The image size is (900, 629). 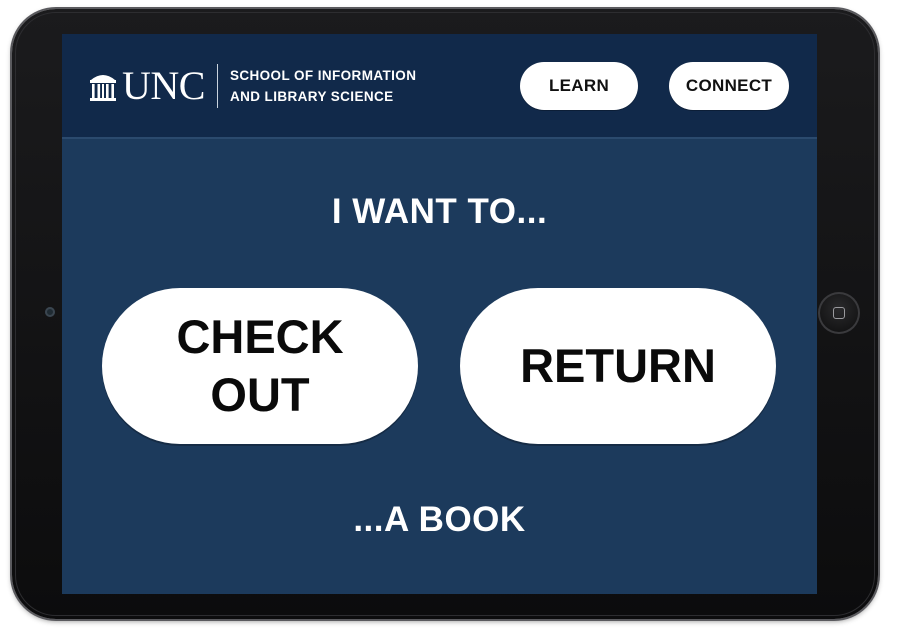 What do you see at coordinates (579, 86) in the screenshot?
I see `learn-button: LEARN` at bounding box center [579, 86].